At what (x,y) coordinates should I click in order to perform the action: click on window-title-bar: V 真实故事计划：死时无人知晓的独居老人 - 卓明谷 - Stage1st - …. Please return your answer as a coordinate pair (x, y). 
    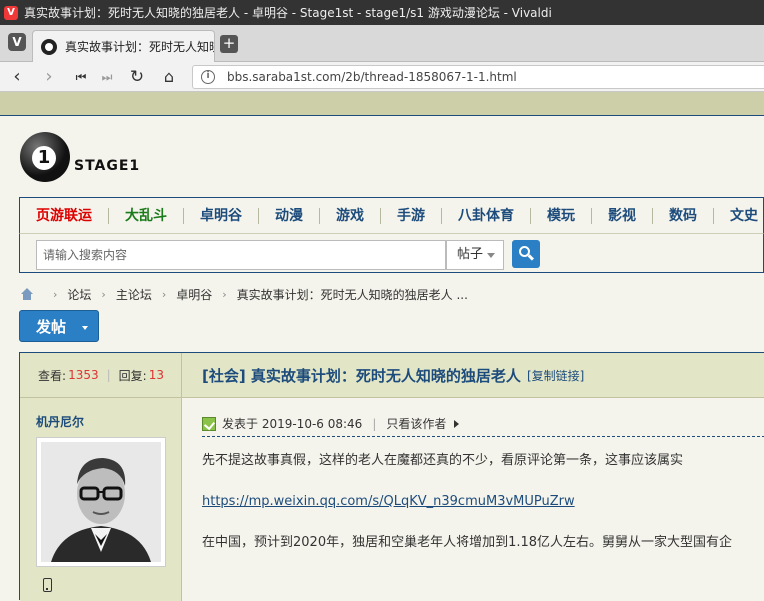
    Looking at the image, I should click on (382, 12).